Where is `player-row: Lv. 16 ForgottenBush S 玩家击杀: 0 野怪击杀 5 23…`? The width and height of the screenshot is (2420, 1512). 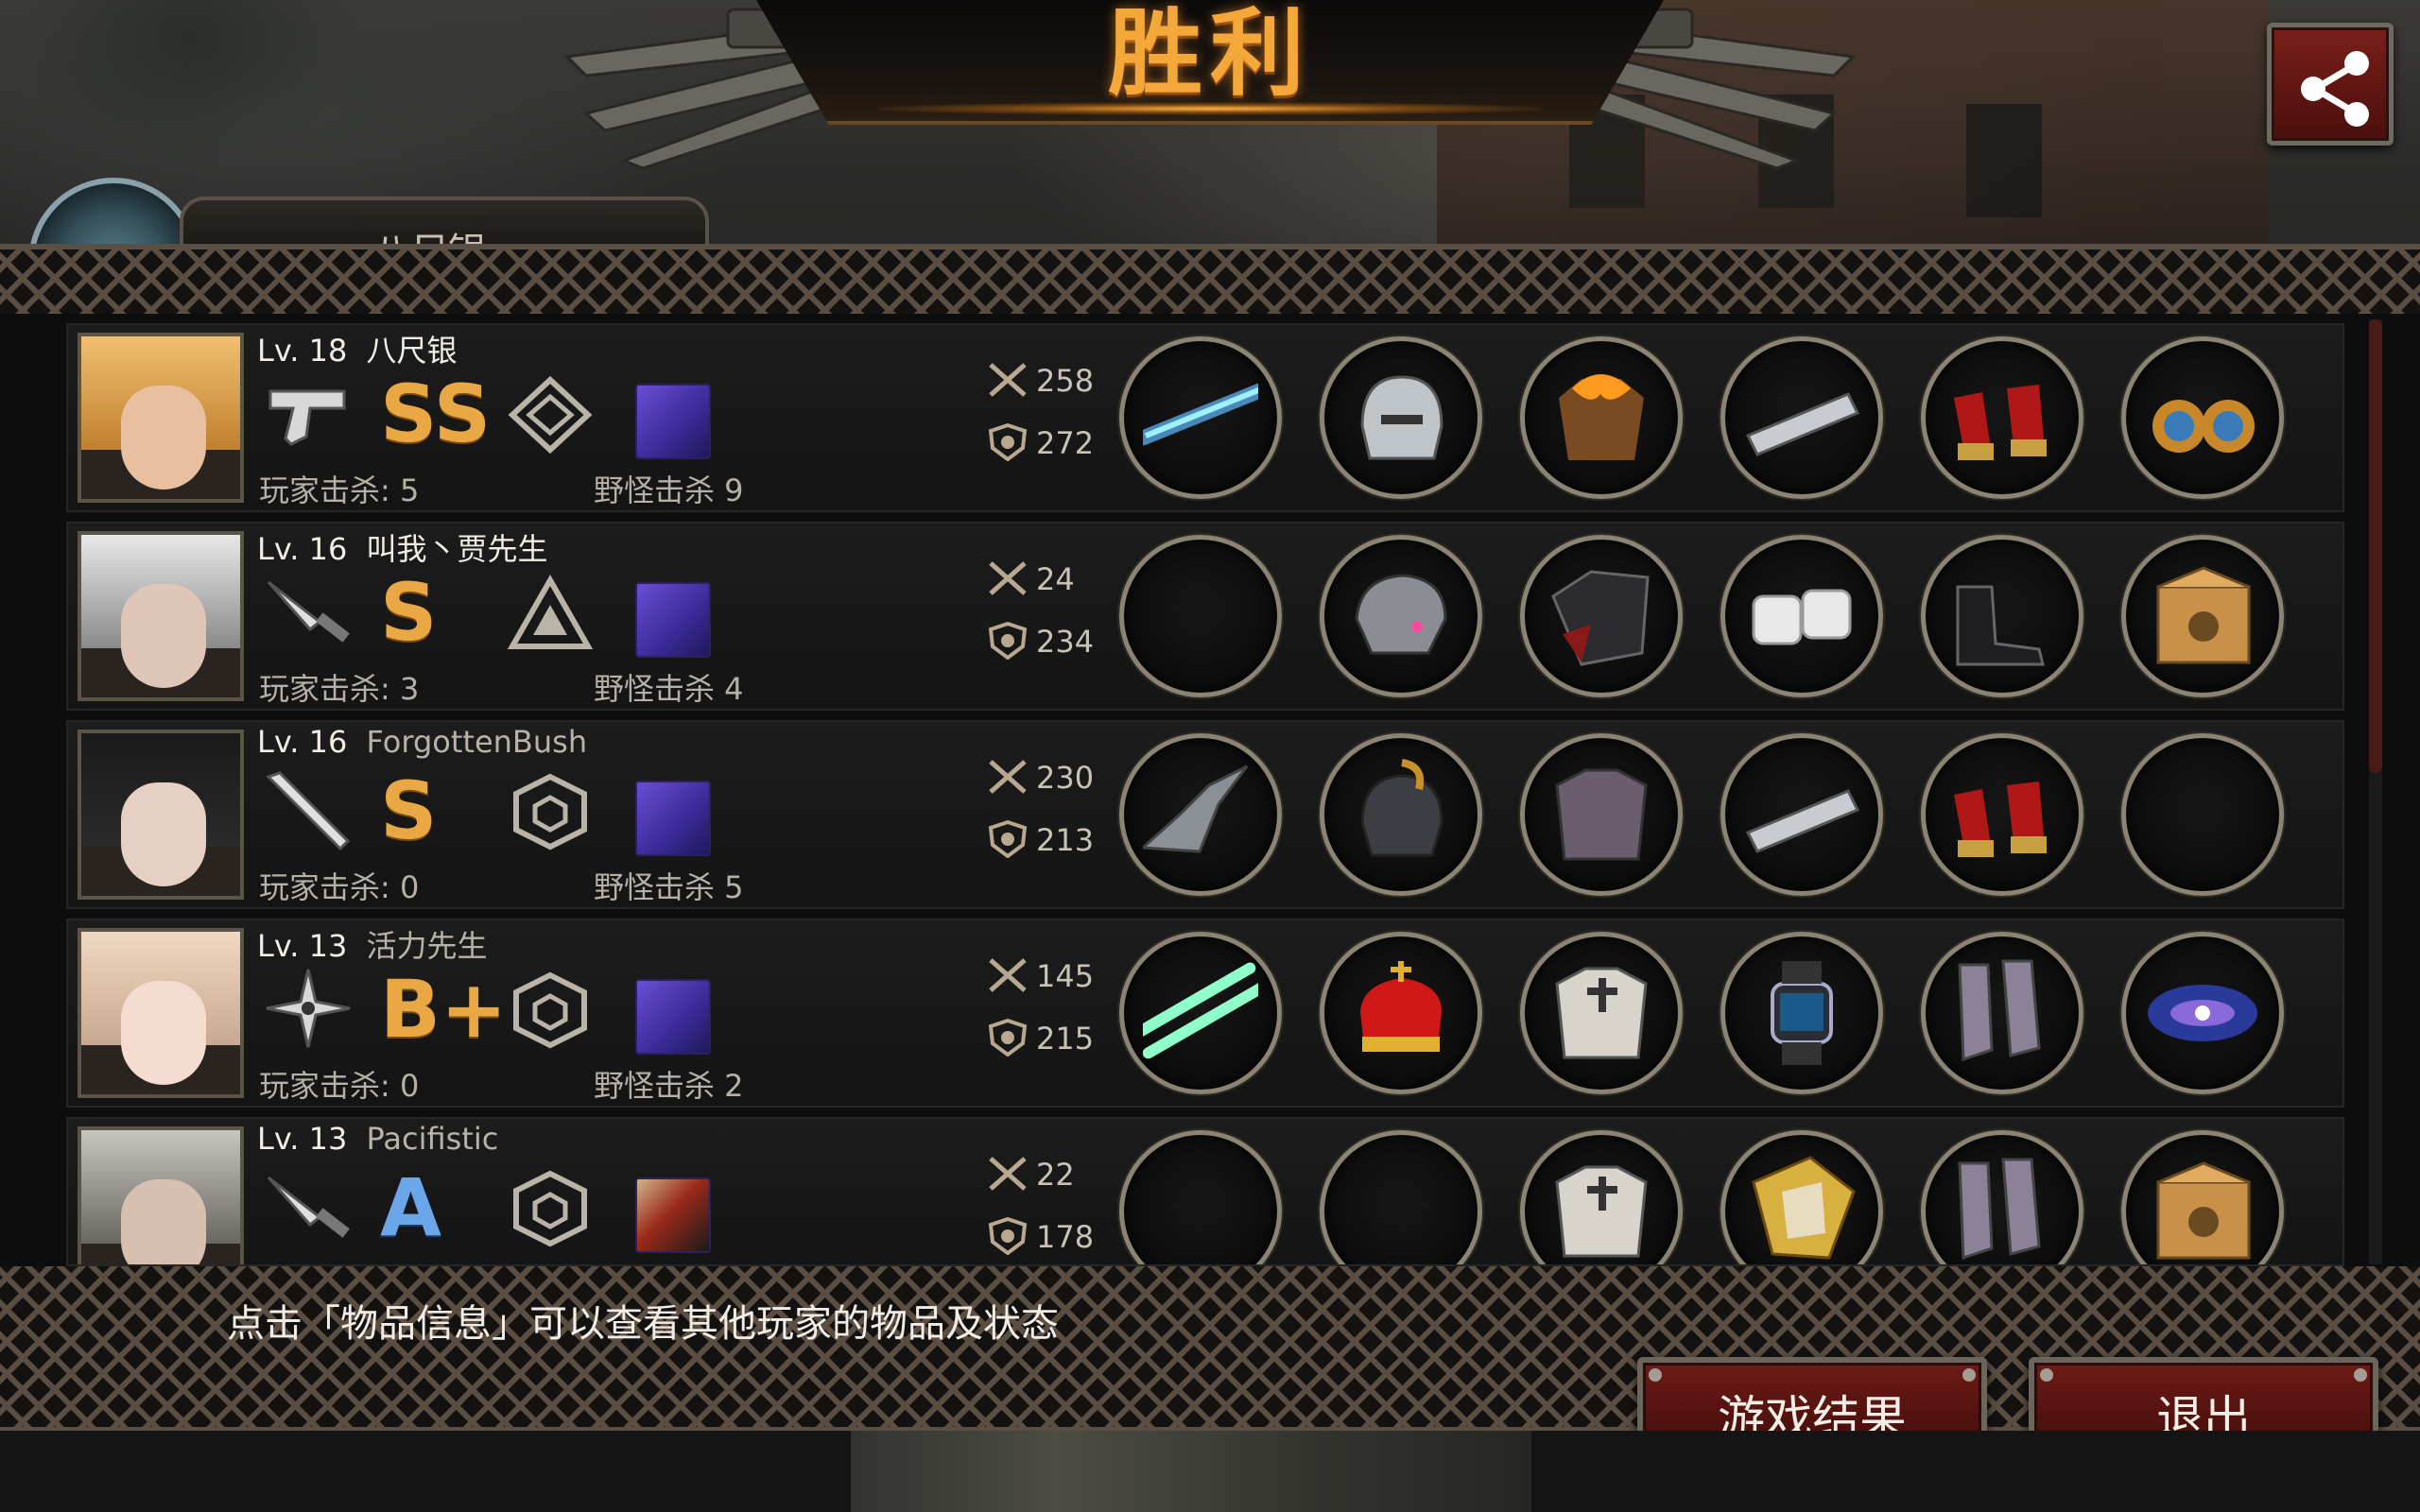
player-row: Lv. 16 ForgottenBush S 玩家击杀: 0 野怪击杀 5 23… is located at coordinates (1205, 814).